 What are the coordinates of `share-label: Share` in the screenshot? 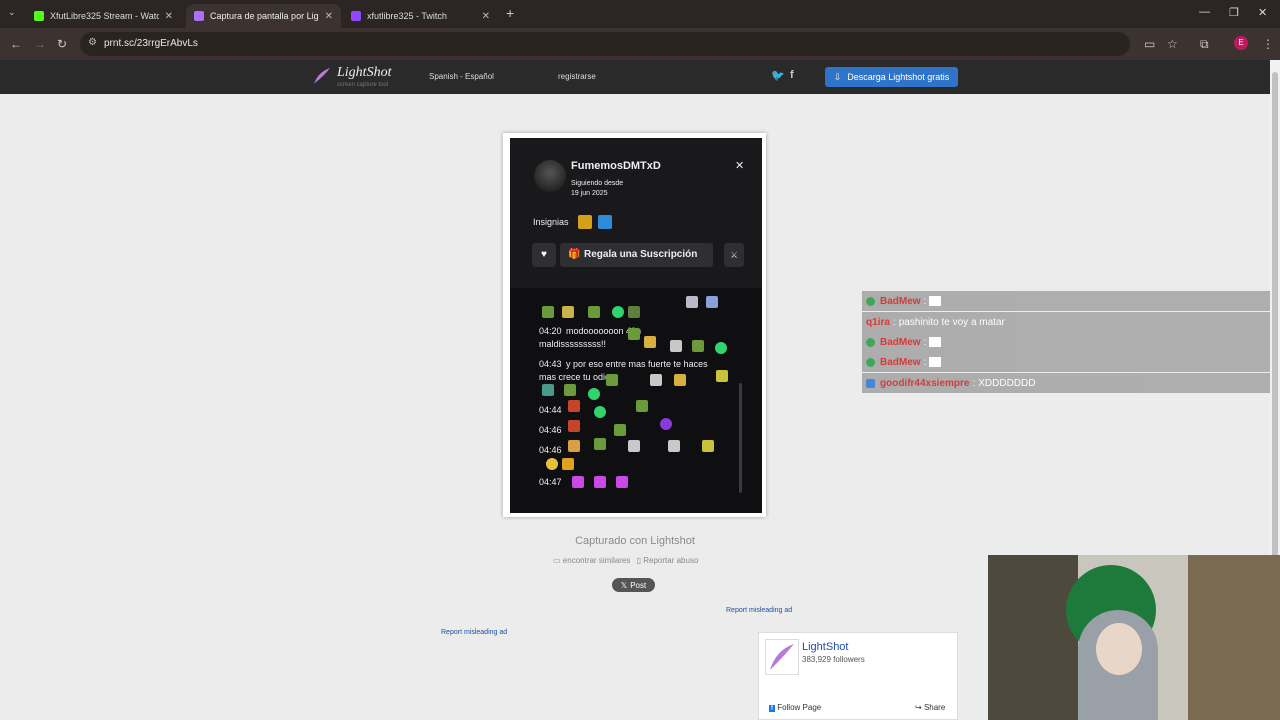 It's located at (934, 707).